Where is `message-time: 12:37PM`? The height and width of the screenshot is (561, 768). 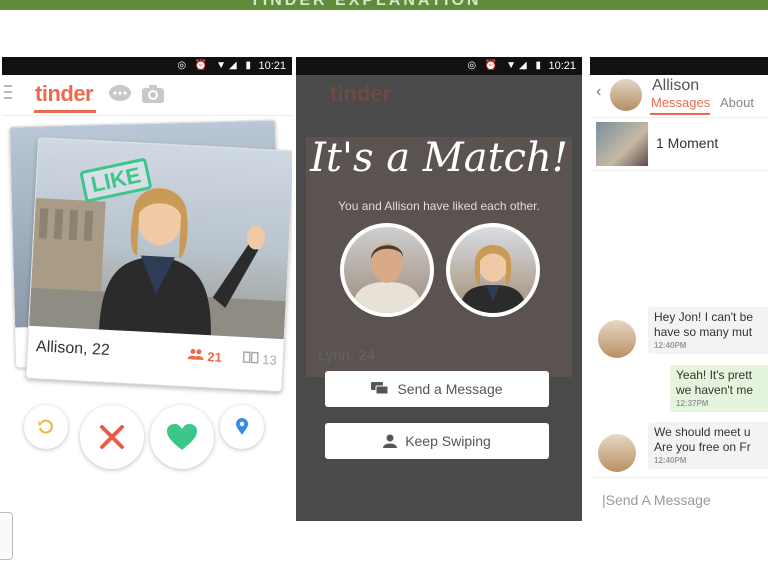
message-time: 12:37PM is located at coordinates (692, 403).